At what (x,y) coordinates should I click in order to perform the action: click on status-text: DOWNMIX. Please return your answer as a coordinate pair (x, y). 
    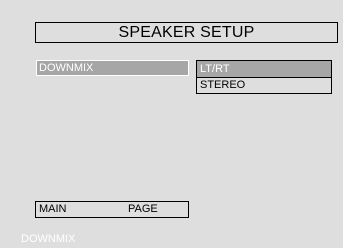
    Looking at the image, I should click on (48, 239).